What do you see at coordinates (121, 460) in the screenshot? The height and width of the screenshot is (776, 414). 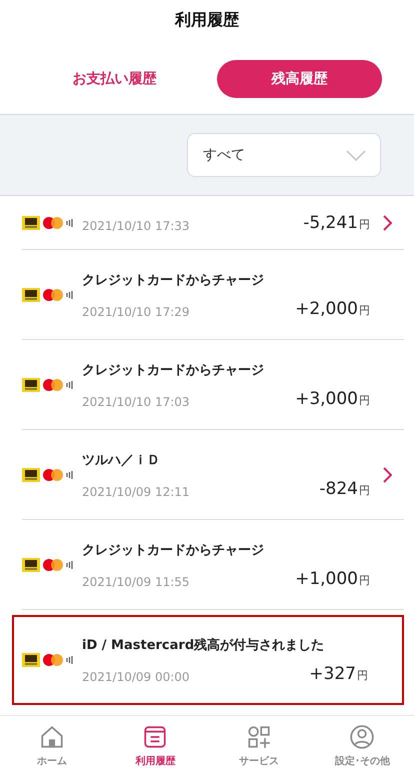 I see `transaction-title: ツルハ／ｉＤ` at bounding box center [121, 460].